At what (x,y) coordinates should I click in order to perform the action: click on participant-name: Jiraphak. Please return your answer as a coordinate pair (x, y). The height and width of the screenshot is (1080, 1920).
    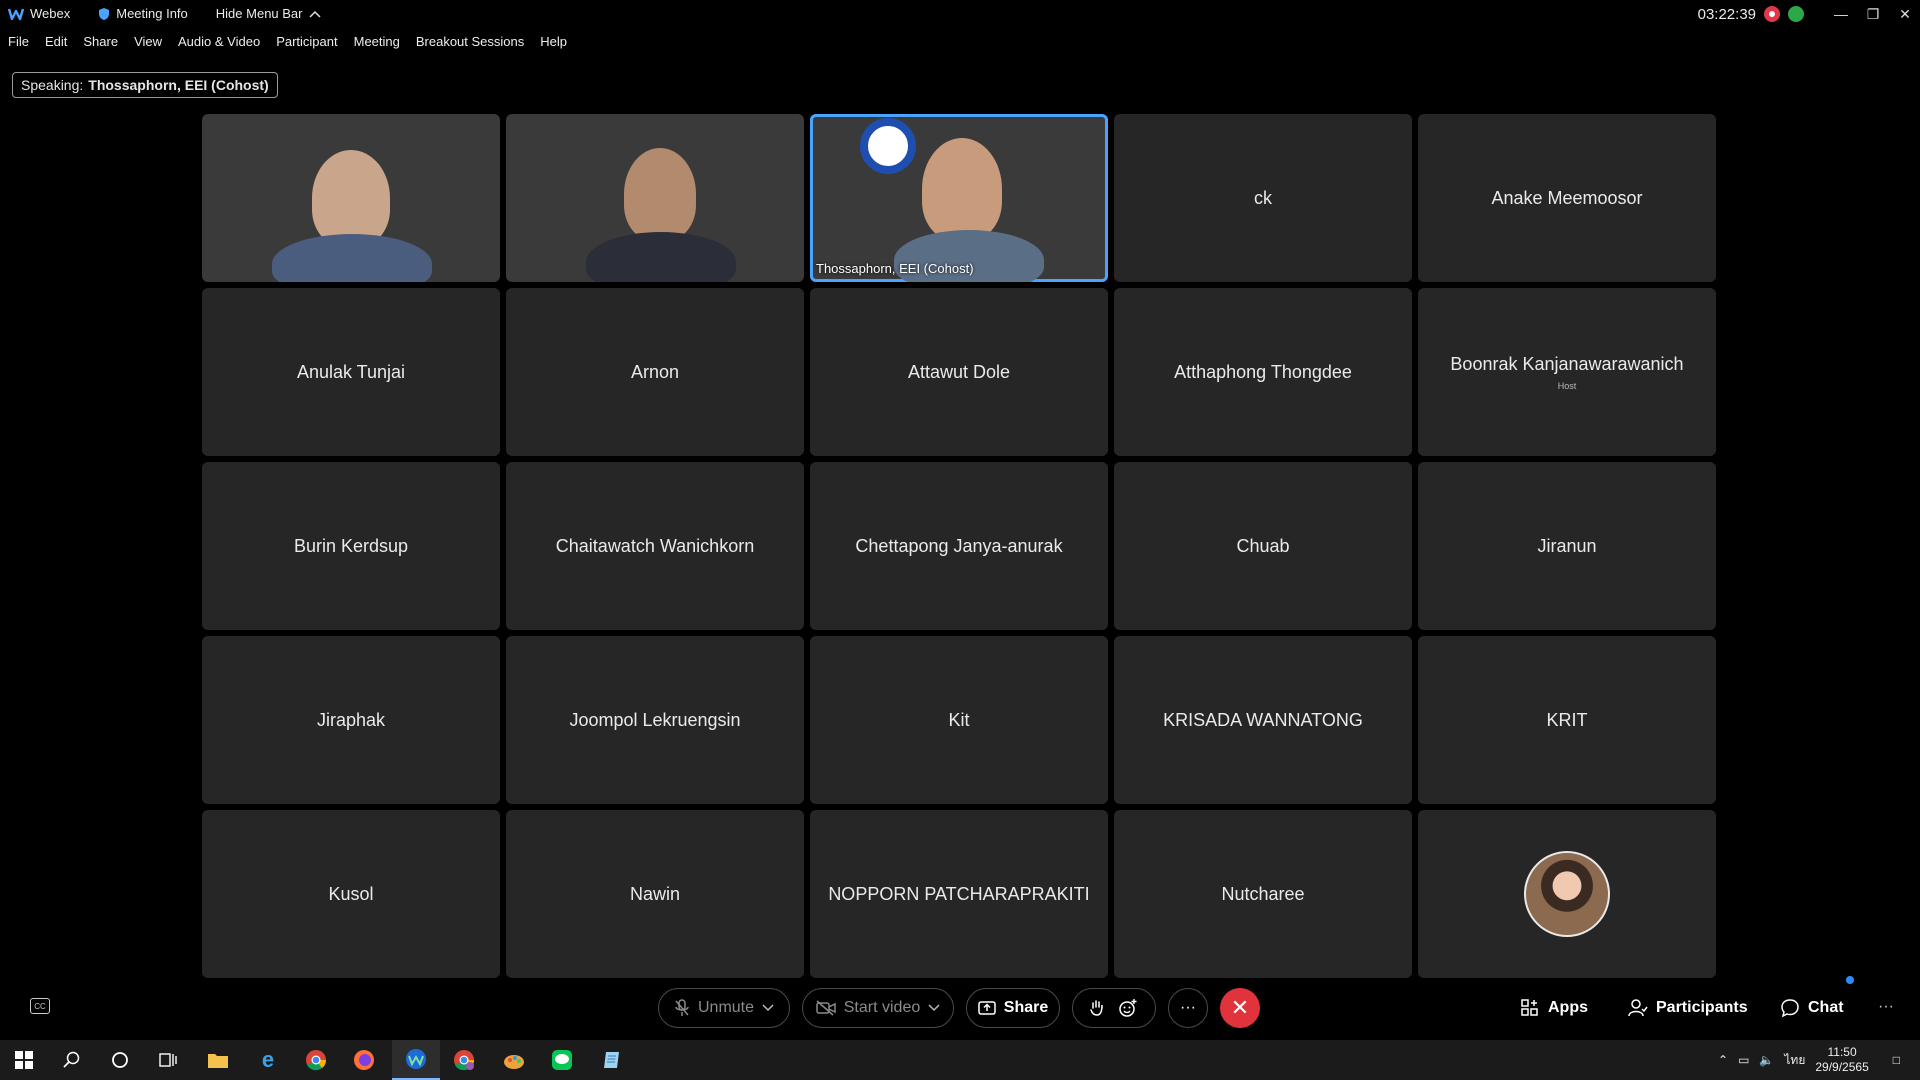
    Looking at the image, I should click on (351, 719).